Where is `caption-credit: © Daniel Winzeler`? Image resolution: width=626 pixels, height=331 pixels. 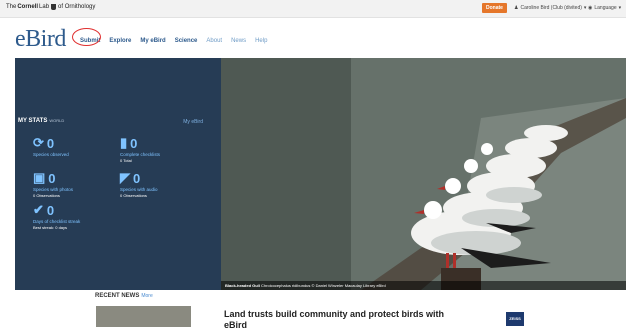 caption-credit: © Daniel Winzeler is located at coordinates (327, 285).